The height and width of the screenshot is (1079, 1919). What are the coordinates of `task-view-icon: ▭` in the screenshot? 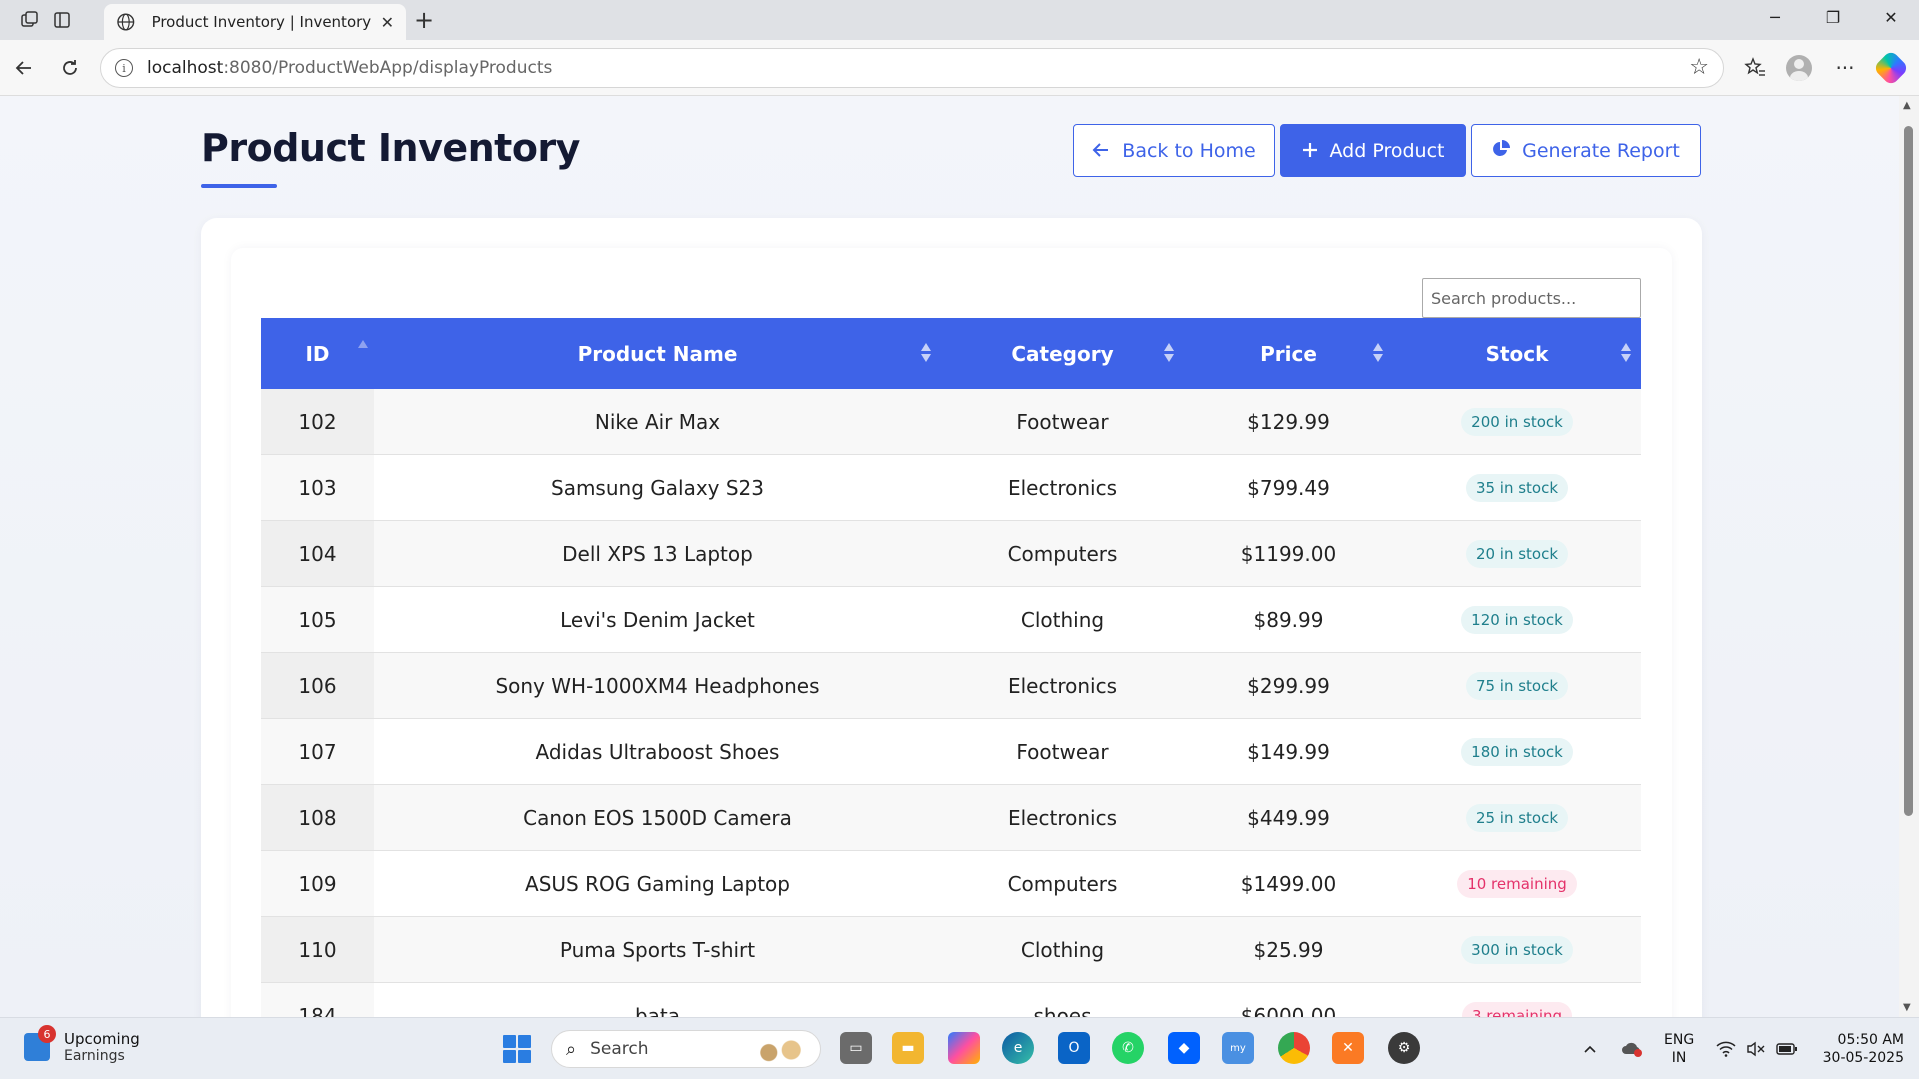 It's located at (856, 1048).